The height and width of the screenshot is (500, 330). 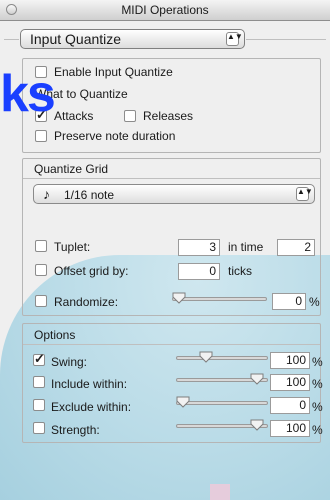 I want to click on strength-slider-thumb, so click(x=257, y=425).